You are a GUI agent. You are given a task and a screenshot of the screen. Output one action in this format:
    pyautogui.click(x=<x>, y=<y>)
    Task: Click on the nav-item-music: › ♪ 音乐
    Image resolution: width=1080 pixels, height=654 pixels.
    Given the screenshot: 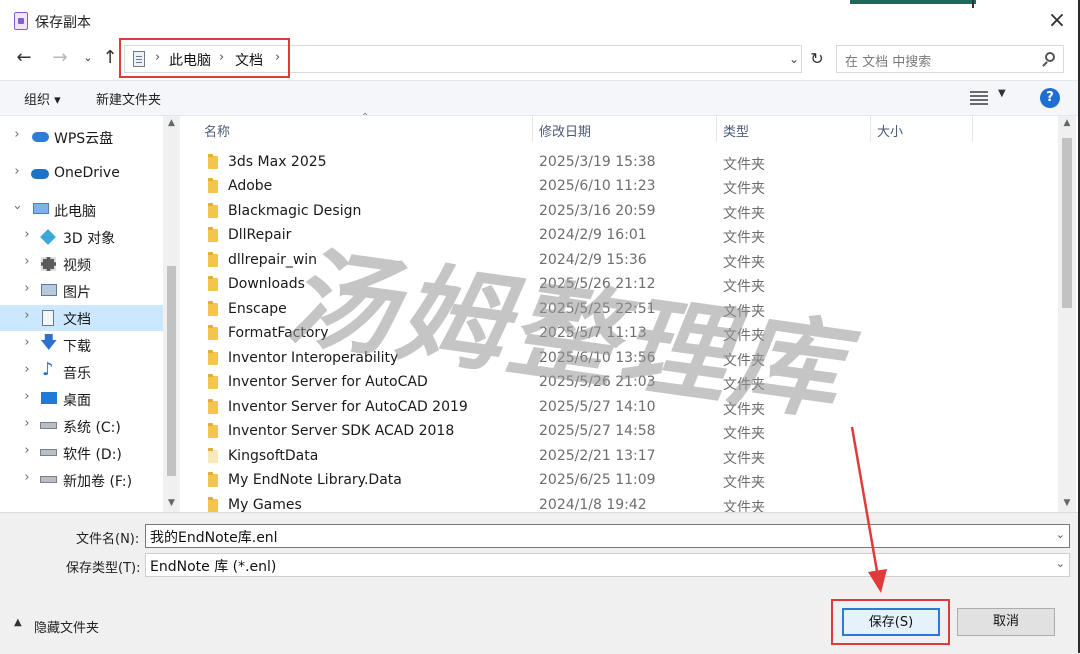 What is the action you would take?
    pyautogui.click(x=81, y=372)
    